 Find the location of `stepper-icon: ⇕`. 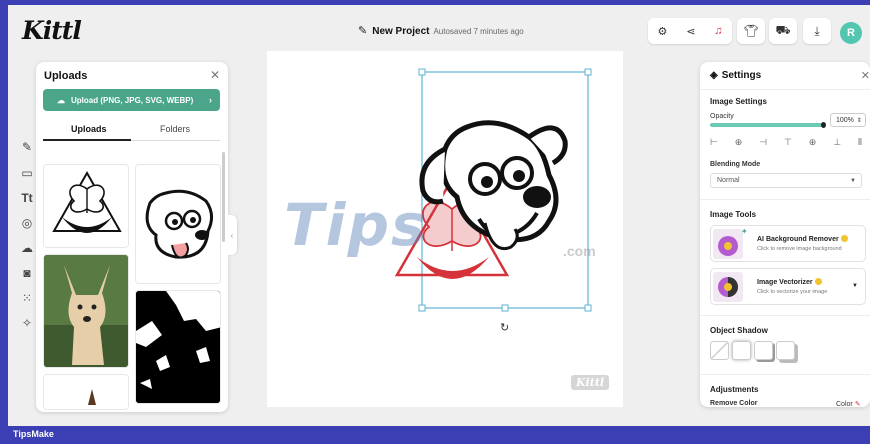

stepper-icon: ⇕ is located at coordinates (859, 120).